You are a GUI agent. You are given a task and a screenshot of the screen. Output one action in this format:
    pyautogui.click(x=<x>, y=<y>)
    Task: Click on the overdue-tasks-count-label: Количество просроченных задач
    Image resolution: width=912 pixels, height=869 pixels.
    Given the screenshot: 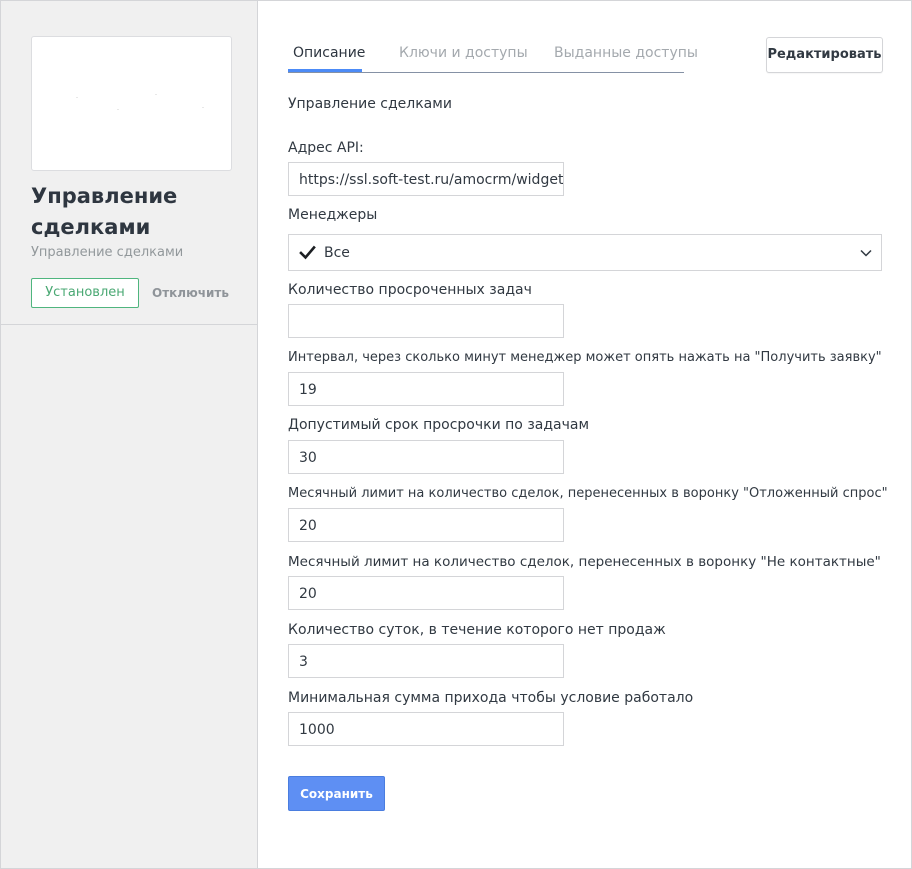 What is the action you would take?
    pyautogui.click(x=410, y=290)
    